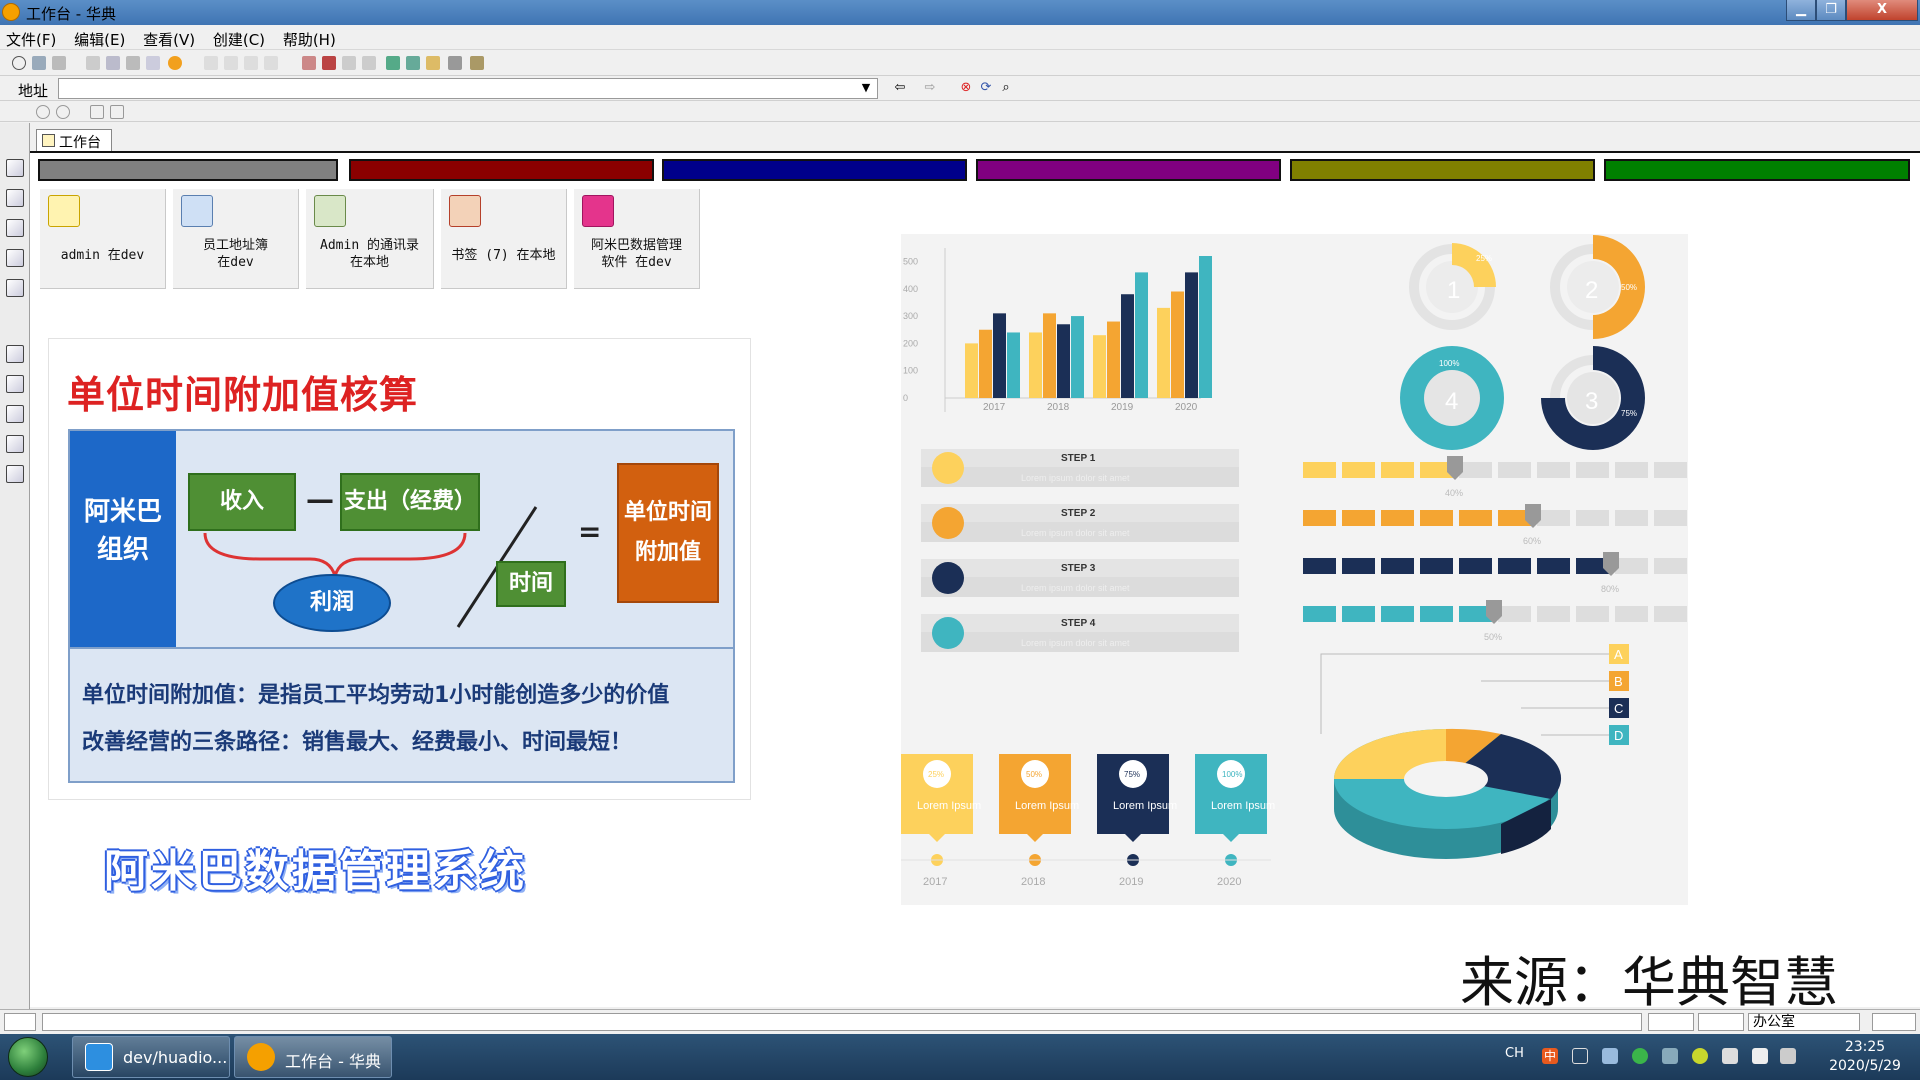 This screenshot has width=1920, height=1080. What do you see at coordinates (966, 88) in the screenshot?
I see `stop-icon: ⊗` at bounding box center [966, 88].